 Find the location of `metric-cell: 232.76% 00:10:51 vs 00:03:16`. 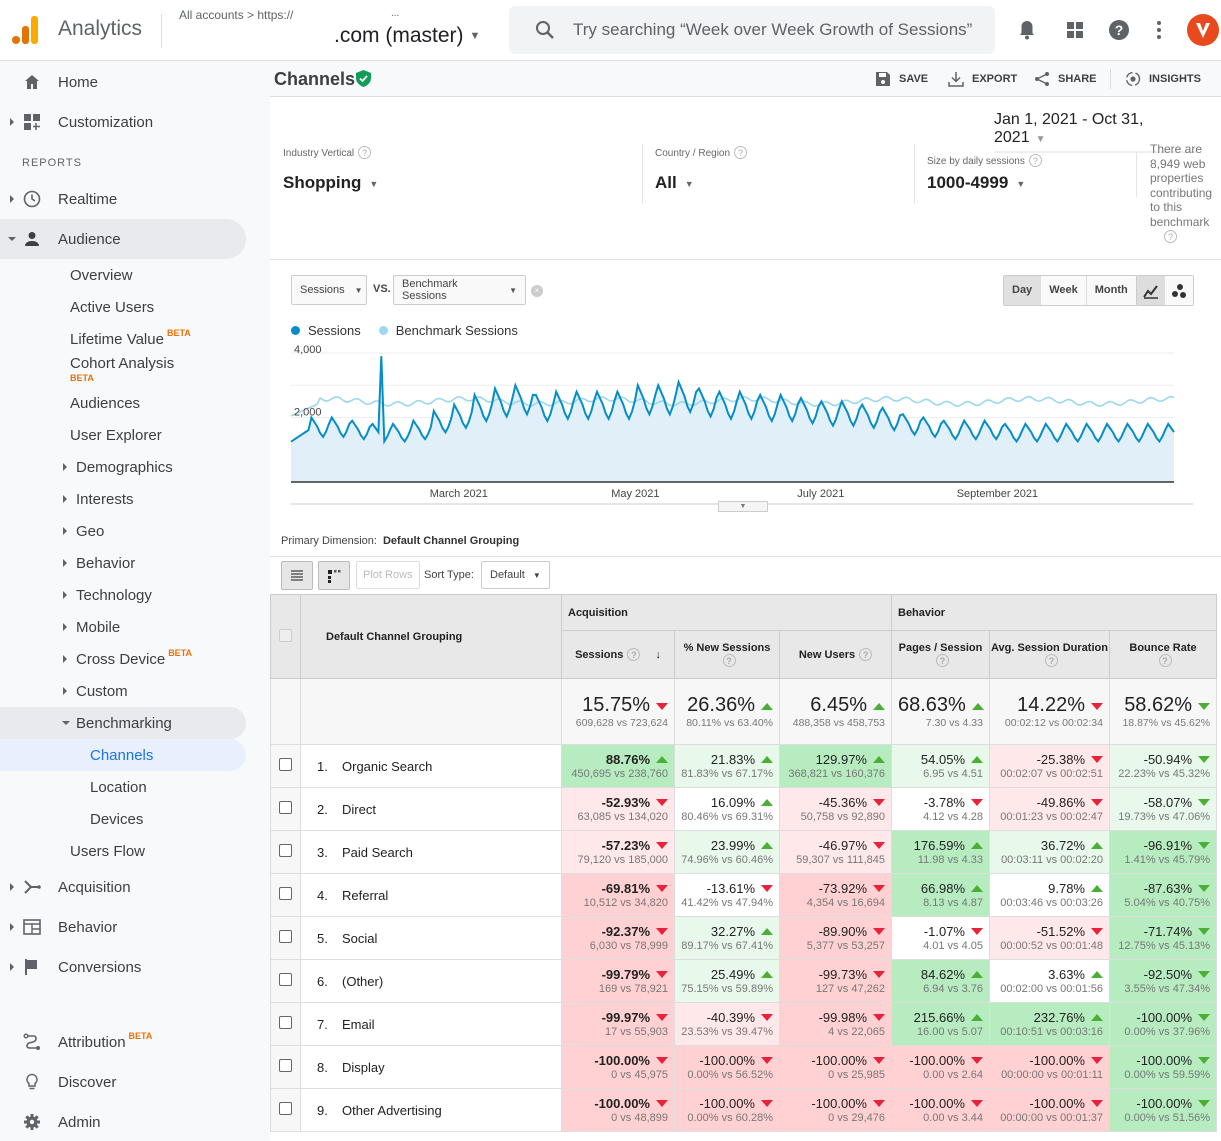

metric-cell: 232.76% 00:10:51 vs 00:03:16 is located at coordinates (1049, 1024).